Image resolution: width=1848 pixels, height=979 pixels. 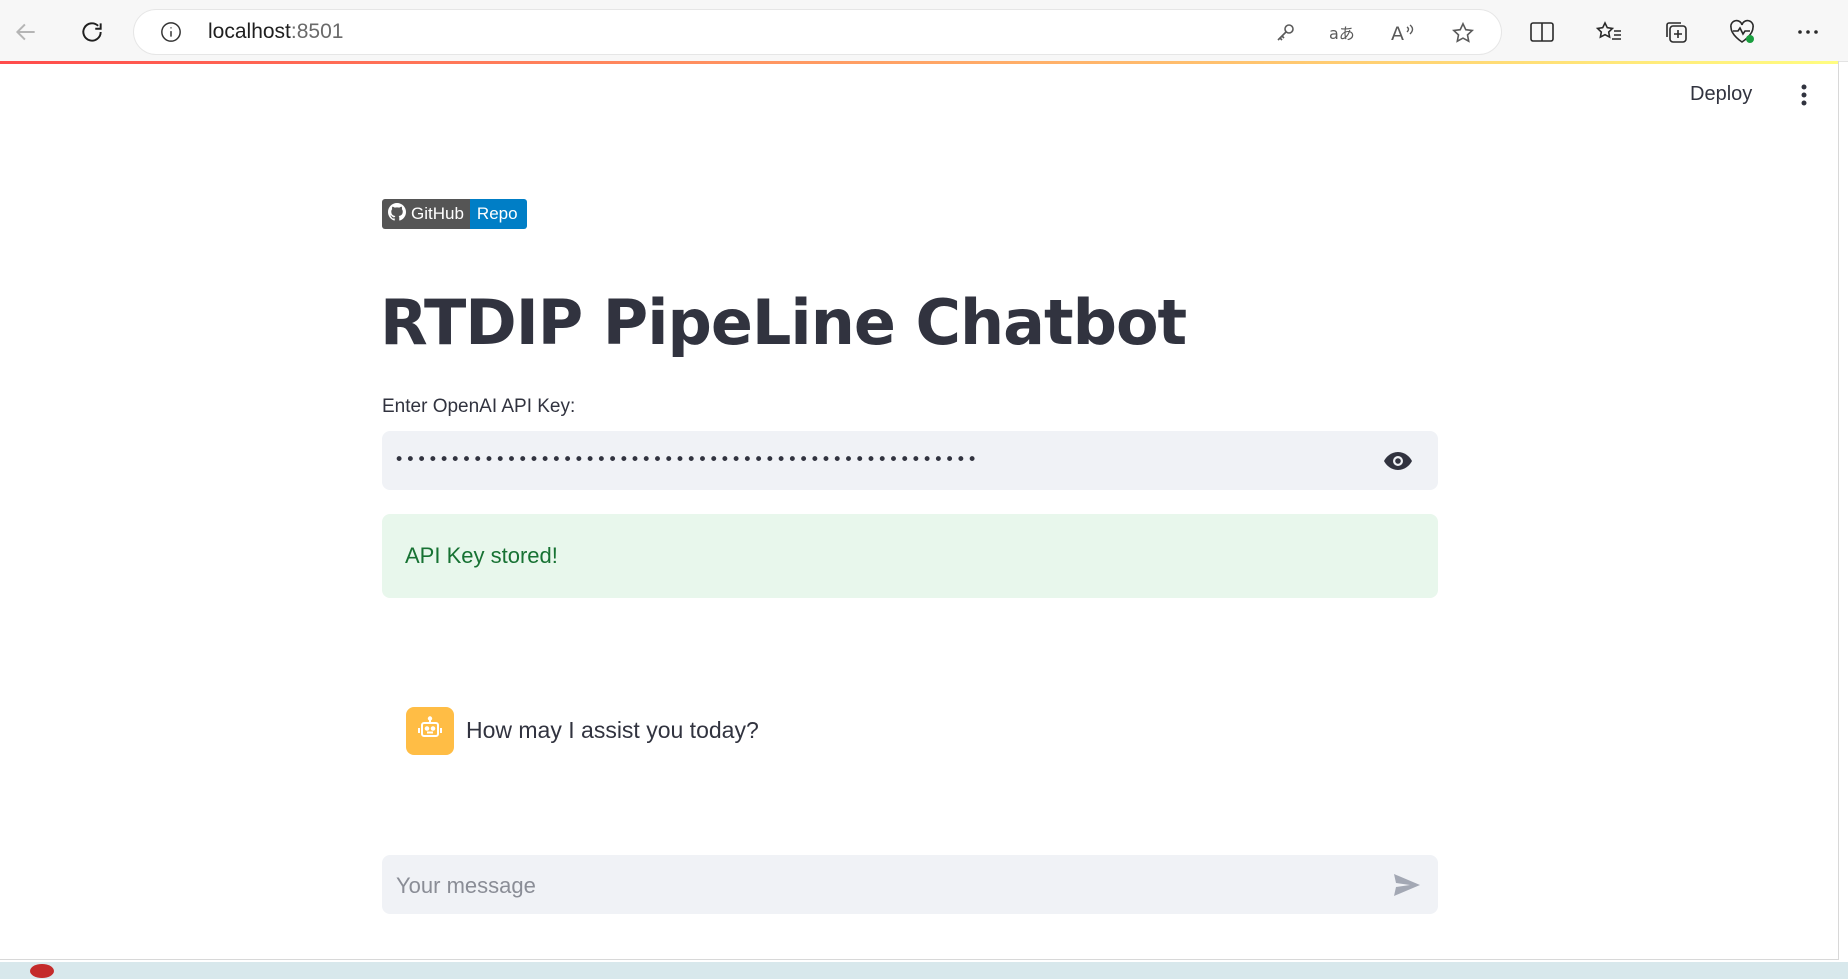 I want to click on assistant-chat-message: How may I assist you today?, so click(x=910, y=726).